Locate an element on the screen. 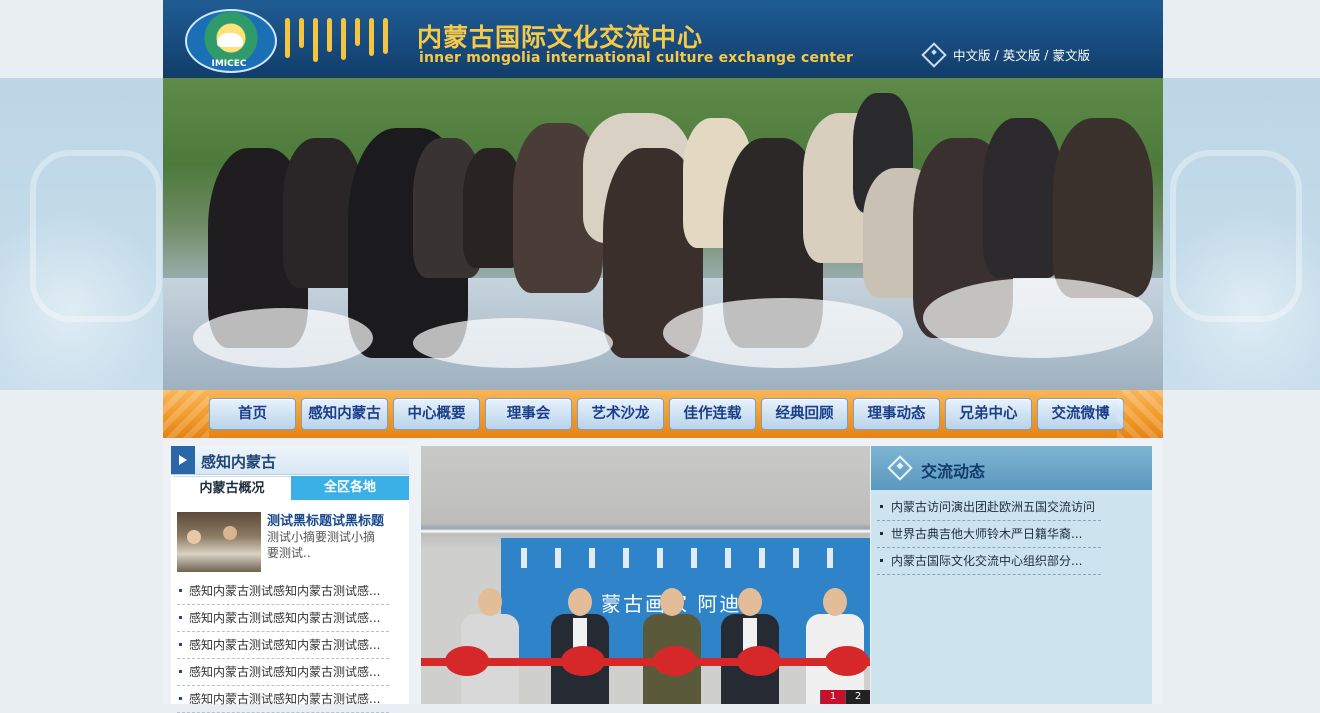 The width and height of the screenshot is (1320, 713). ornament-left is located at coordinates (96, 236).